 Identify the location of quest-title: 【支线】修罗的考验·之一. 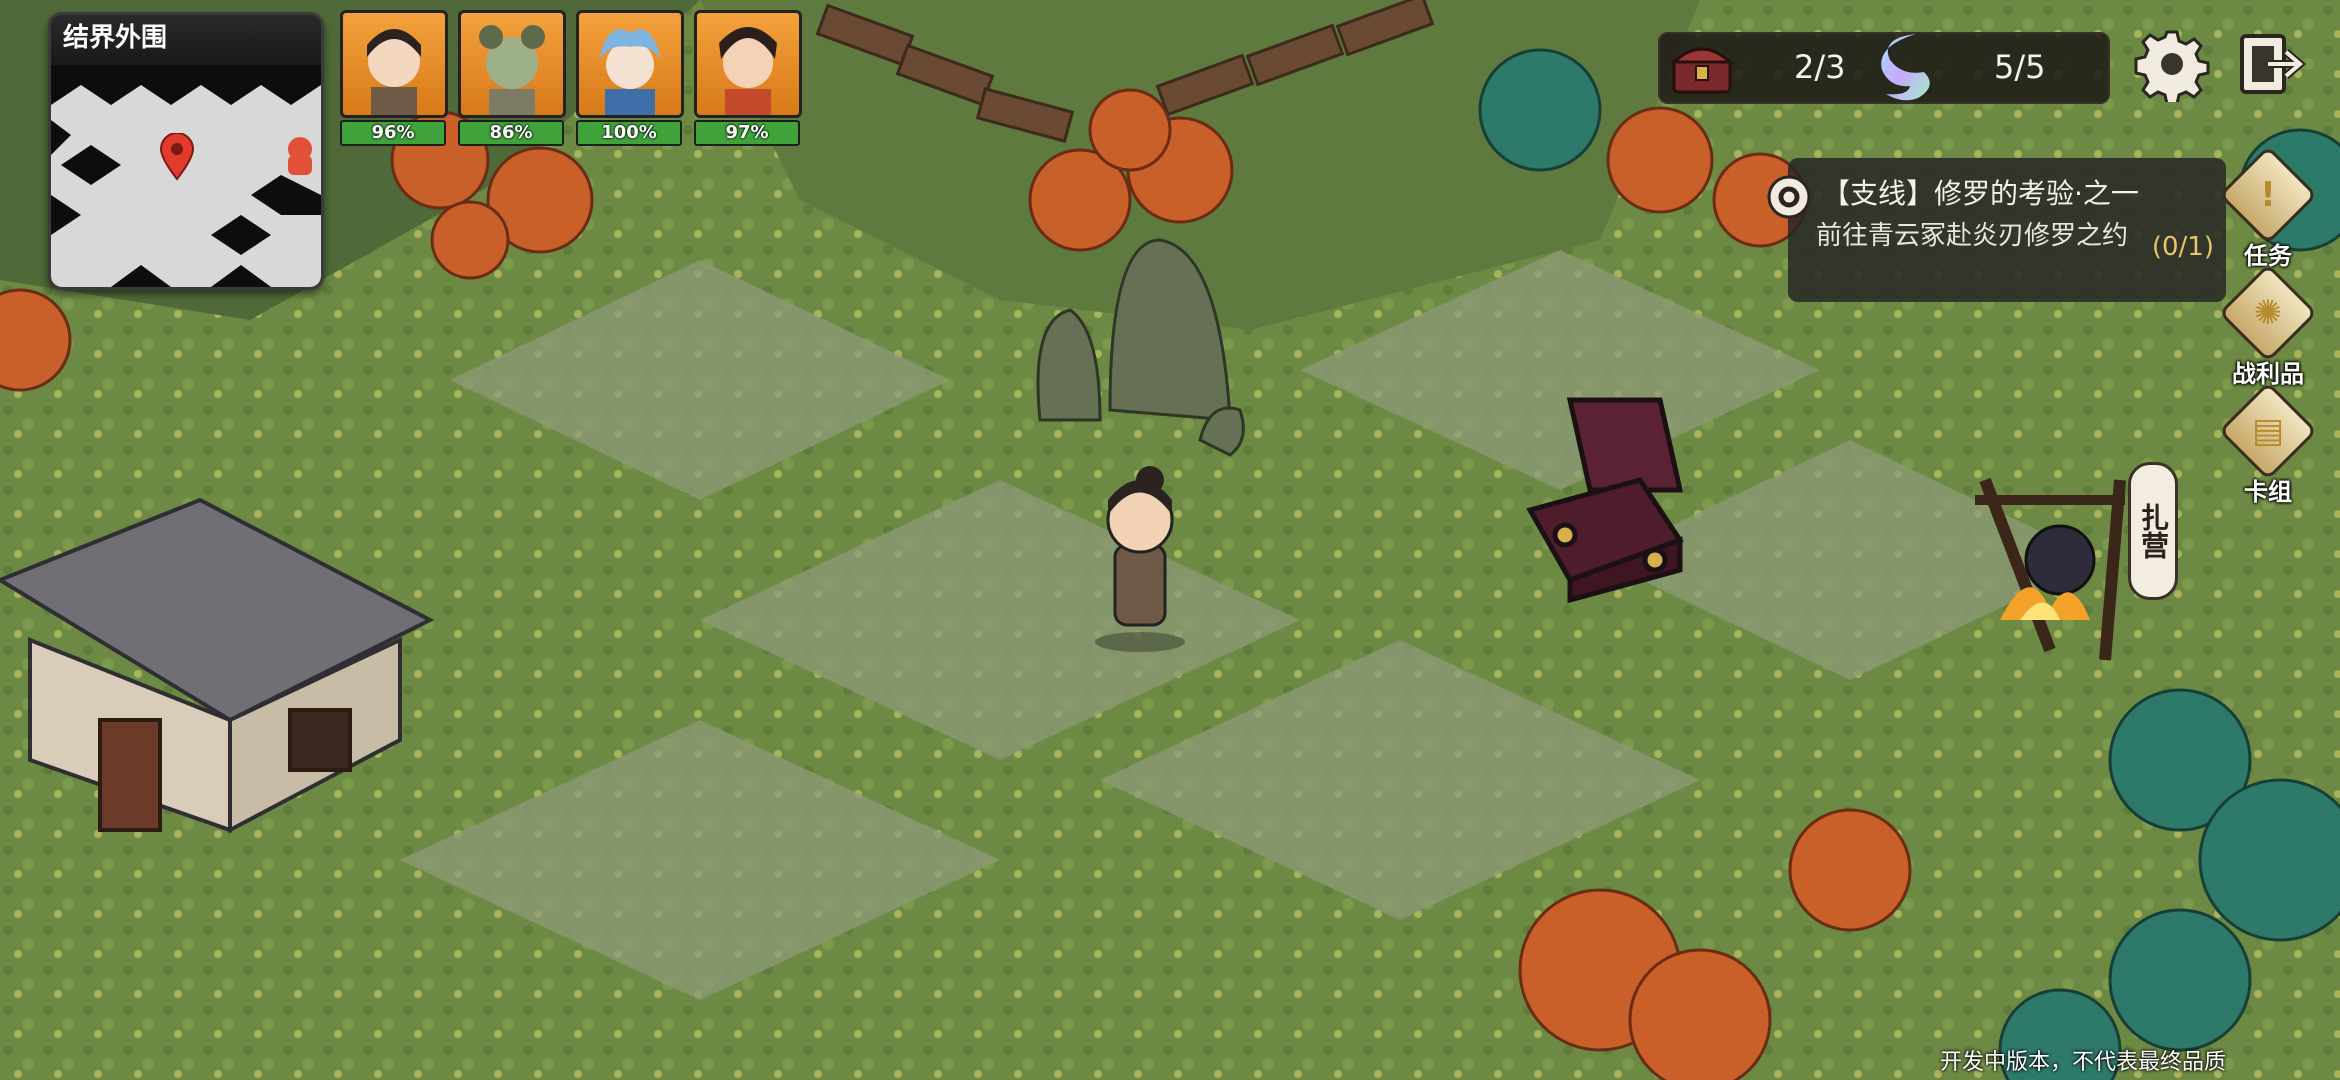
(1980, 193).